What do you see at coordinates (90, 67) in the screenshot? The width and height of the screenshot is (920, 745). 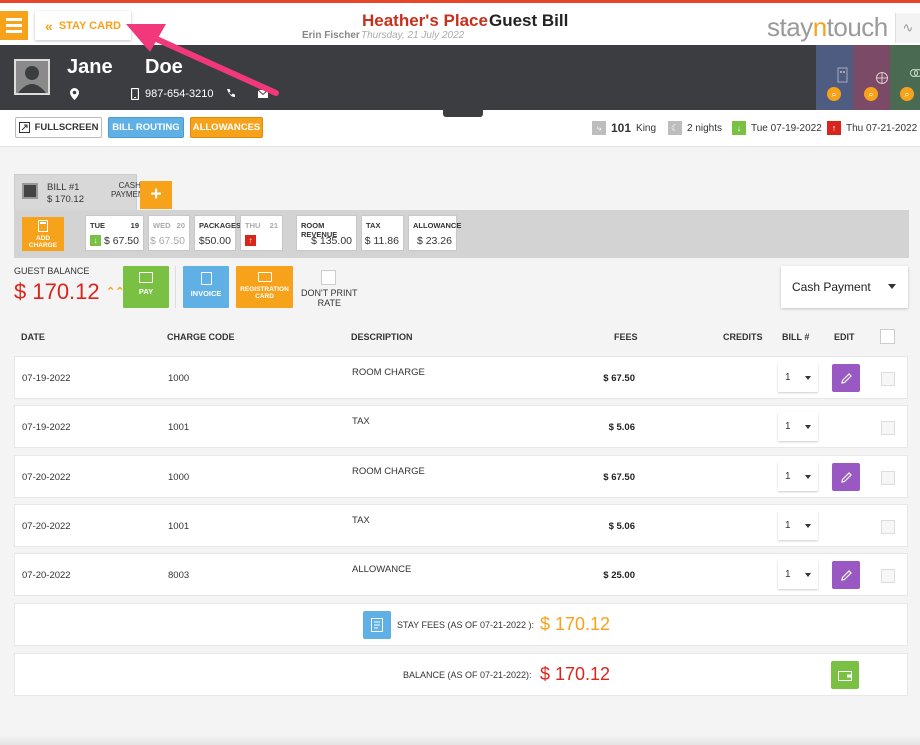 I see `guest-first-name: Jane` at bounding box center [90, 67].